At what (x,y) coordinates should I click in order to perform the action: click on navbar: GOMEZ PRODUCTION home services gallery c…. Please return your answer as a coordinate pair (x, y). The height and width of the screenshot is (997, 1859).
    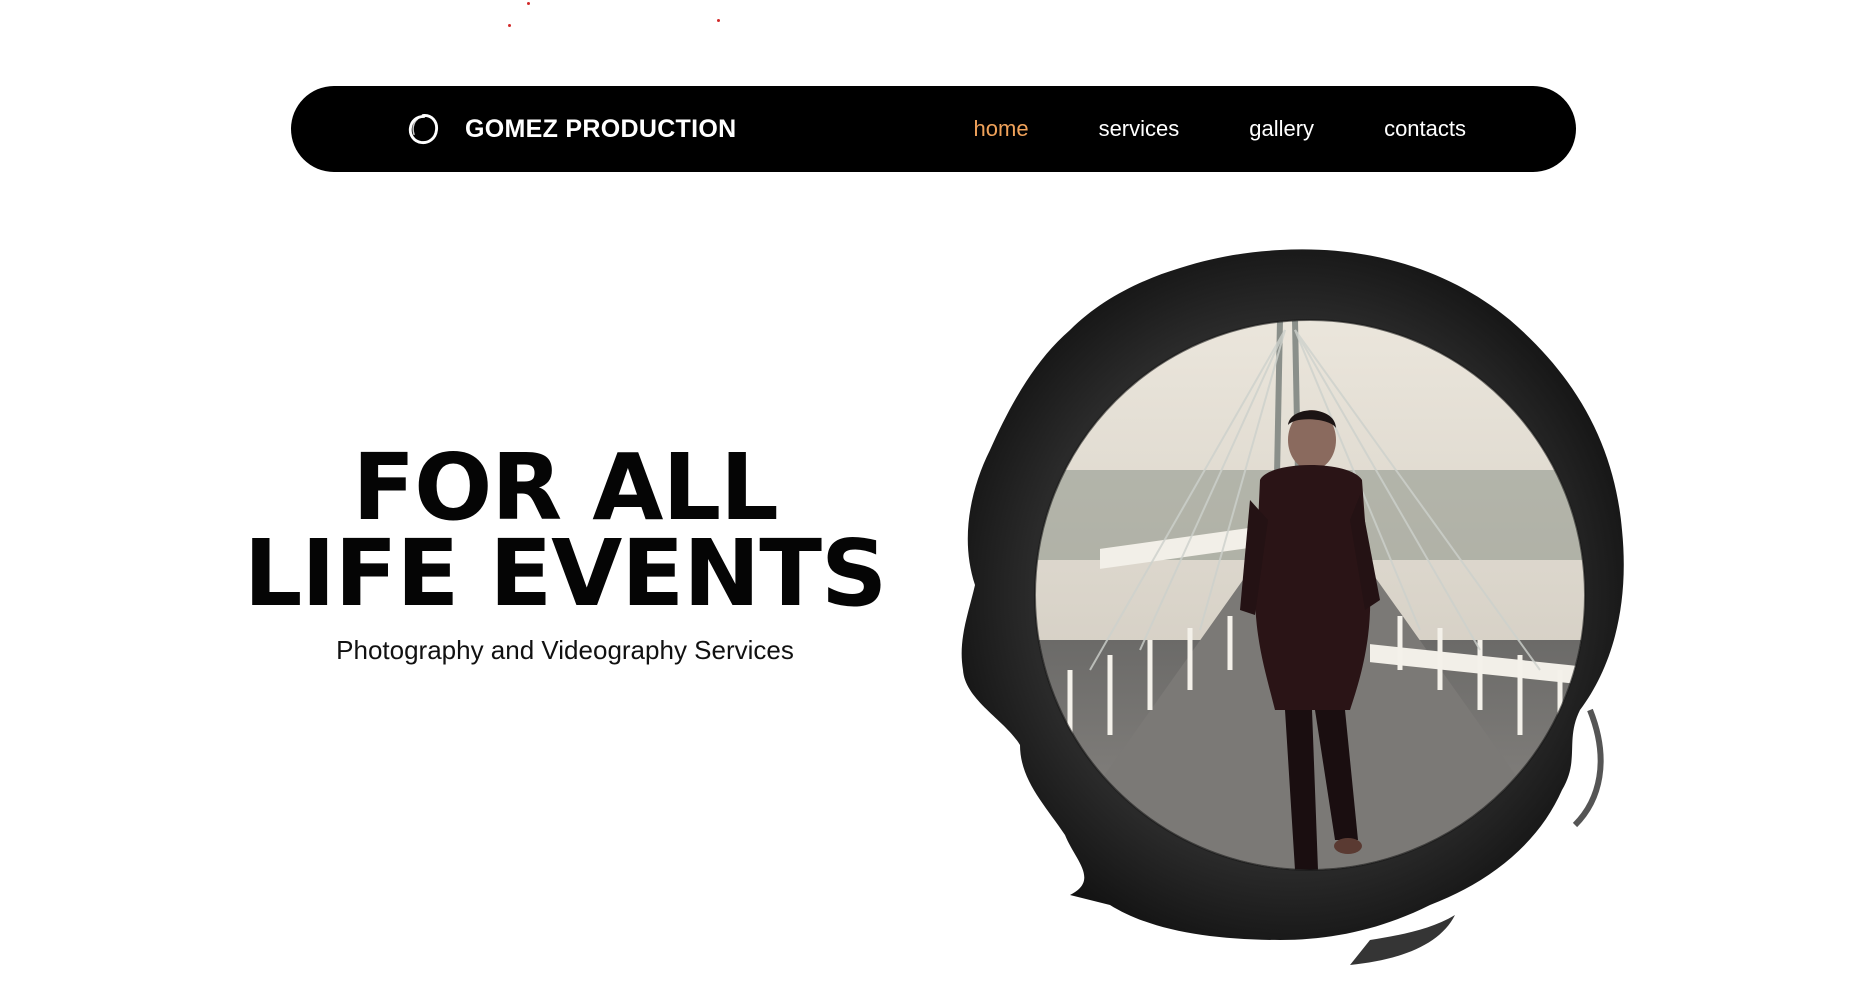
    Looking at the image, I should click on (933, 129).